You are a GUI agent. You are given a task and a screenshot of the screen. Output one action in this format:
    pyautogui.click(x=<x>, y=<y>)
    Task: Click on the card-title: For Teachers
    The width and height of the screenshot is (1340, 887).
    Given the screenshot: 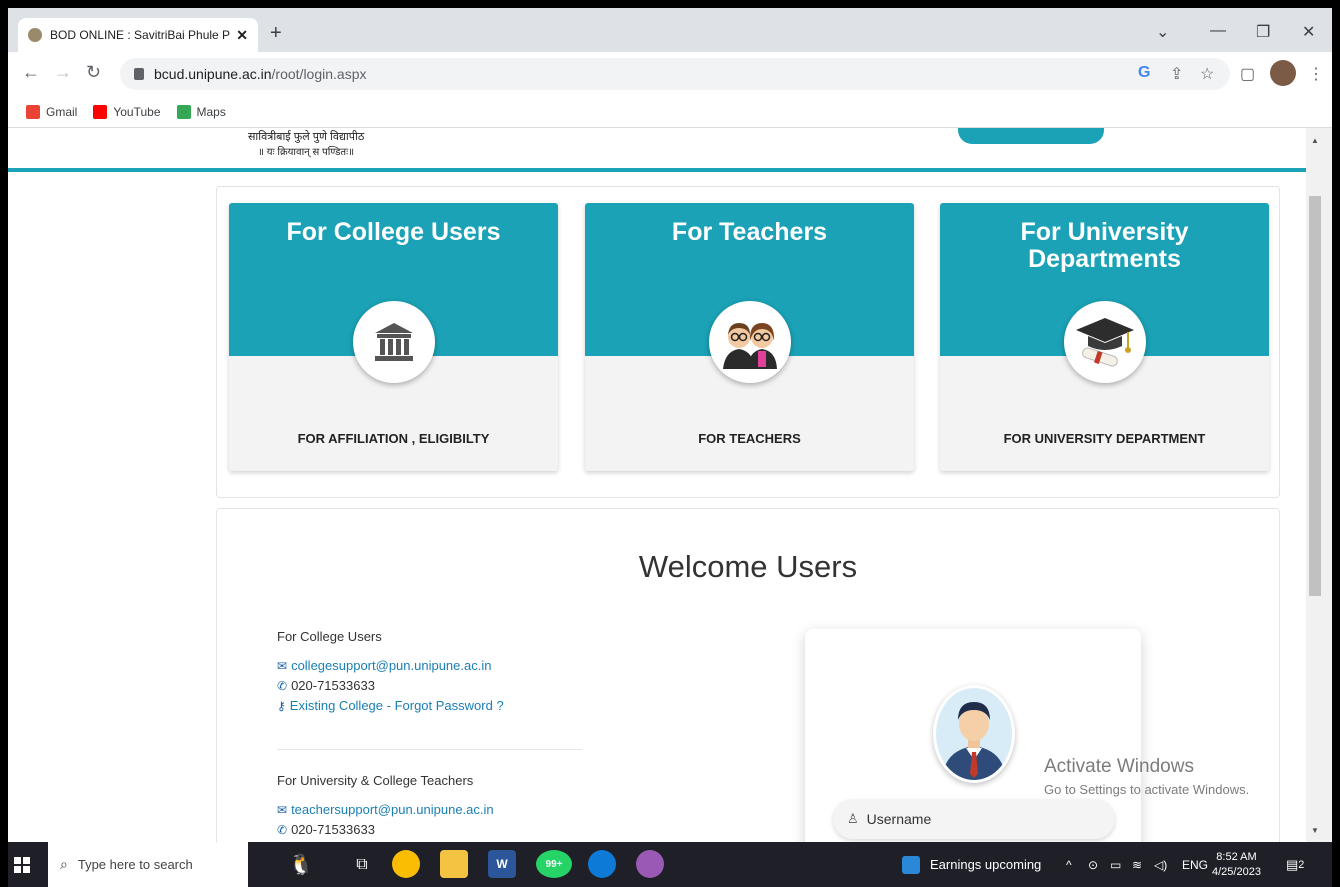 What is the action you would take?
    pyautogui.click(x=749, y=232)
    